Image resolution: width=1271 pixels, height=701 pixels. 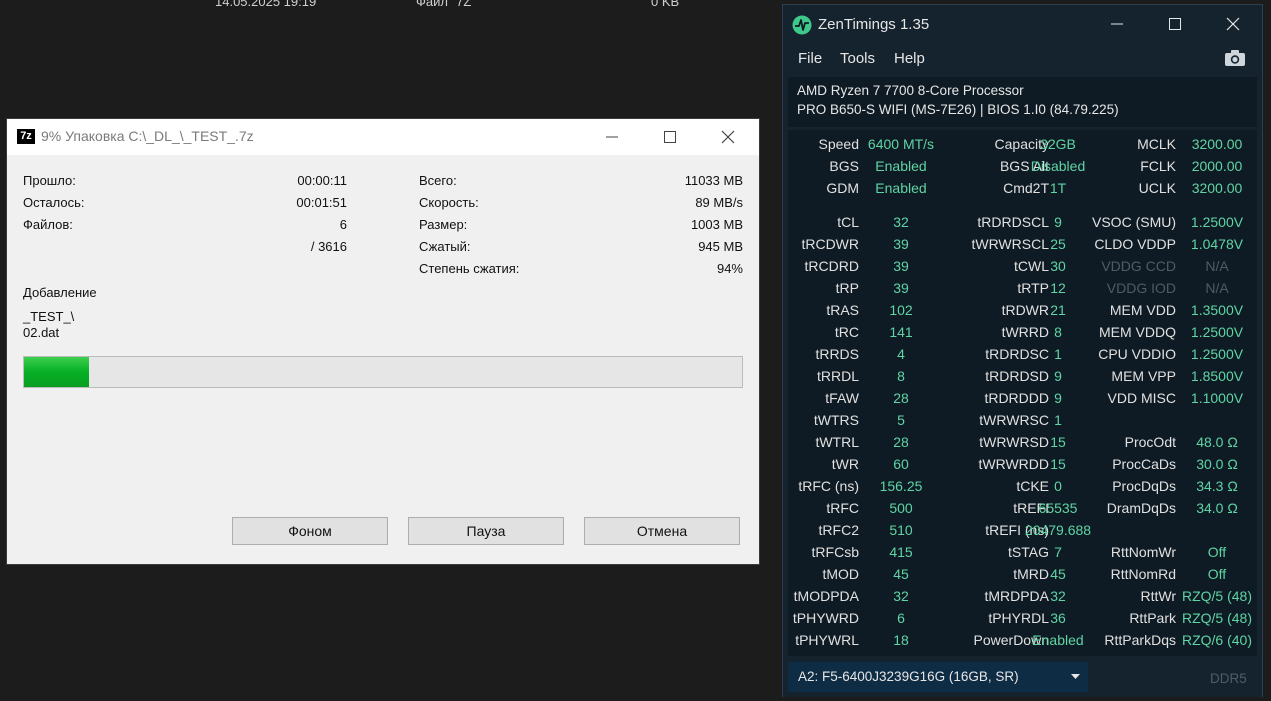 I want to click on stat-label: Файлов:, so click(x=48, y=224).